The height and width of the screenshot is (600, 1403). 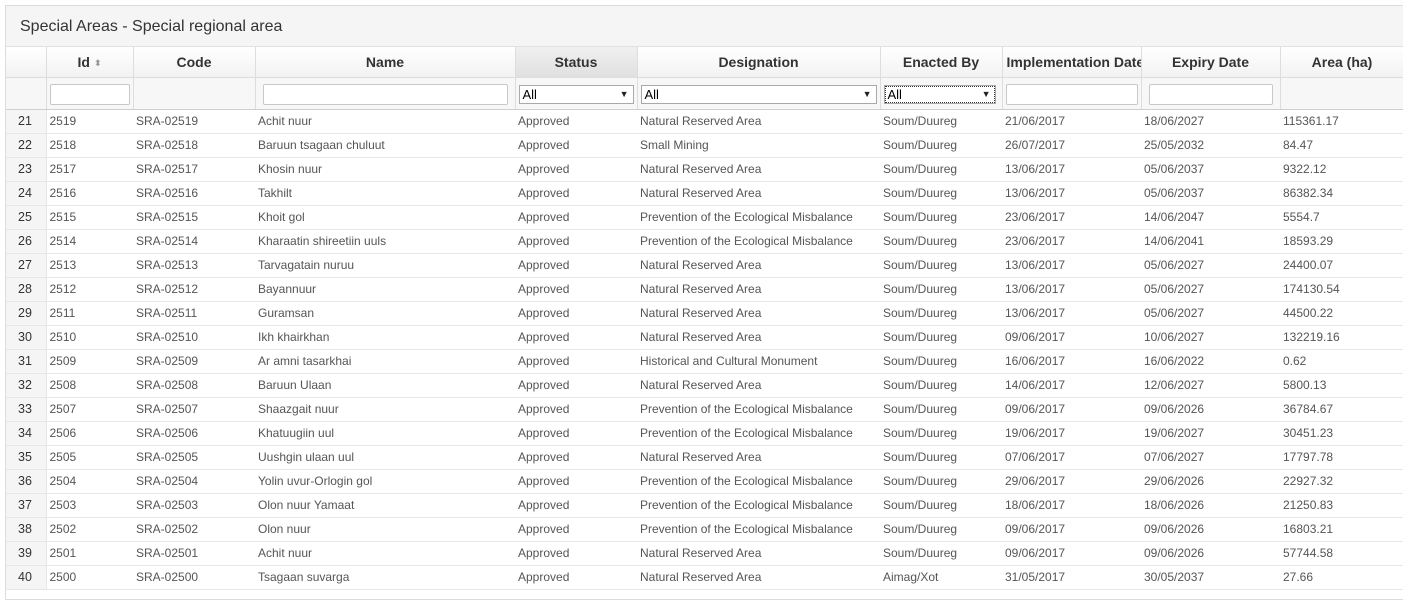 What do you see at coordinates (1072, 62) in the screenshot?
I see `header-implementation-date: Implementation Date` at bounding box center [1072, 62].